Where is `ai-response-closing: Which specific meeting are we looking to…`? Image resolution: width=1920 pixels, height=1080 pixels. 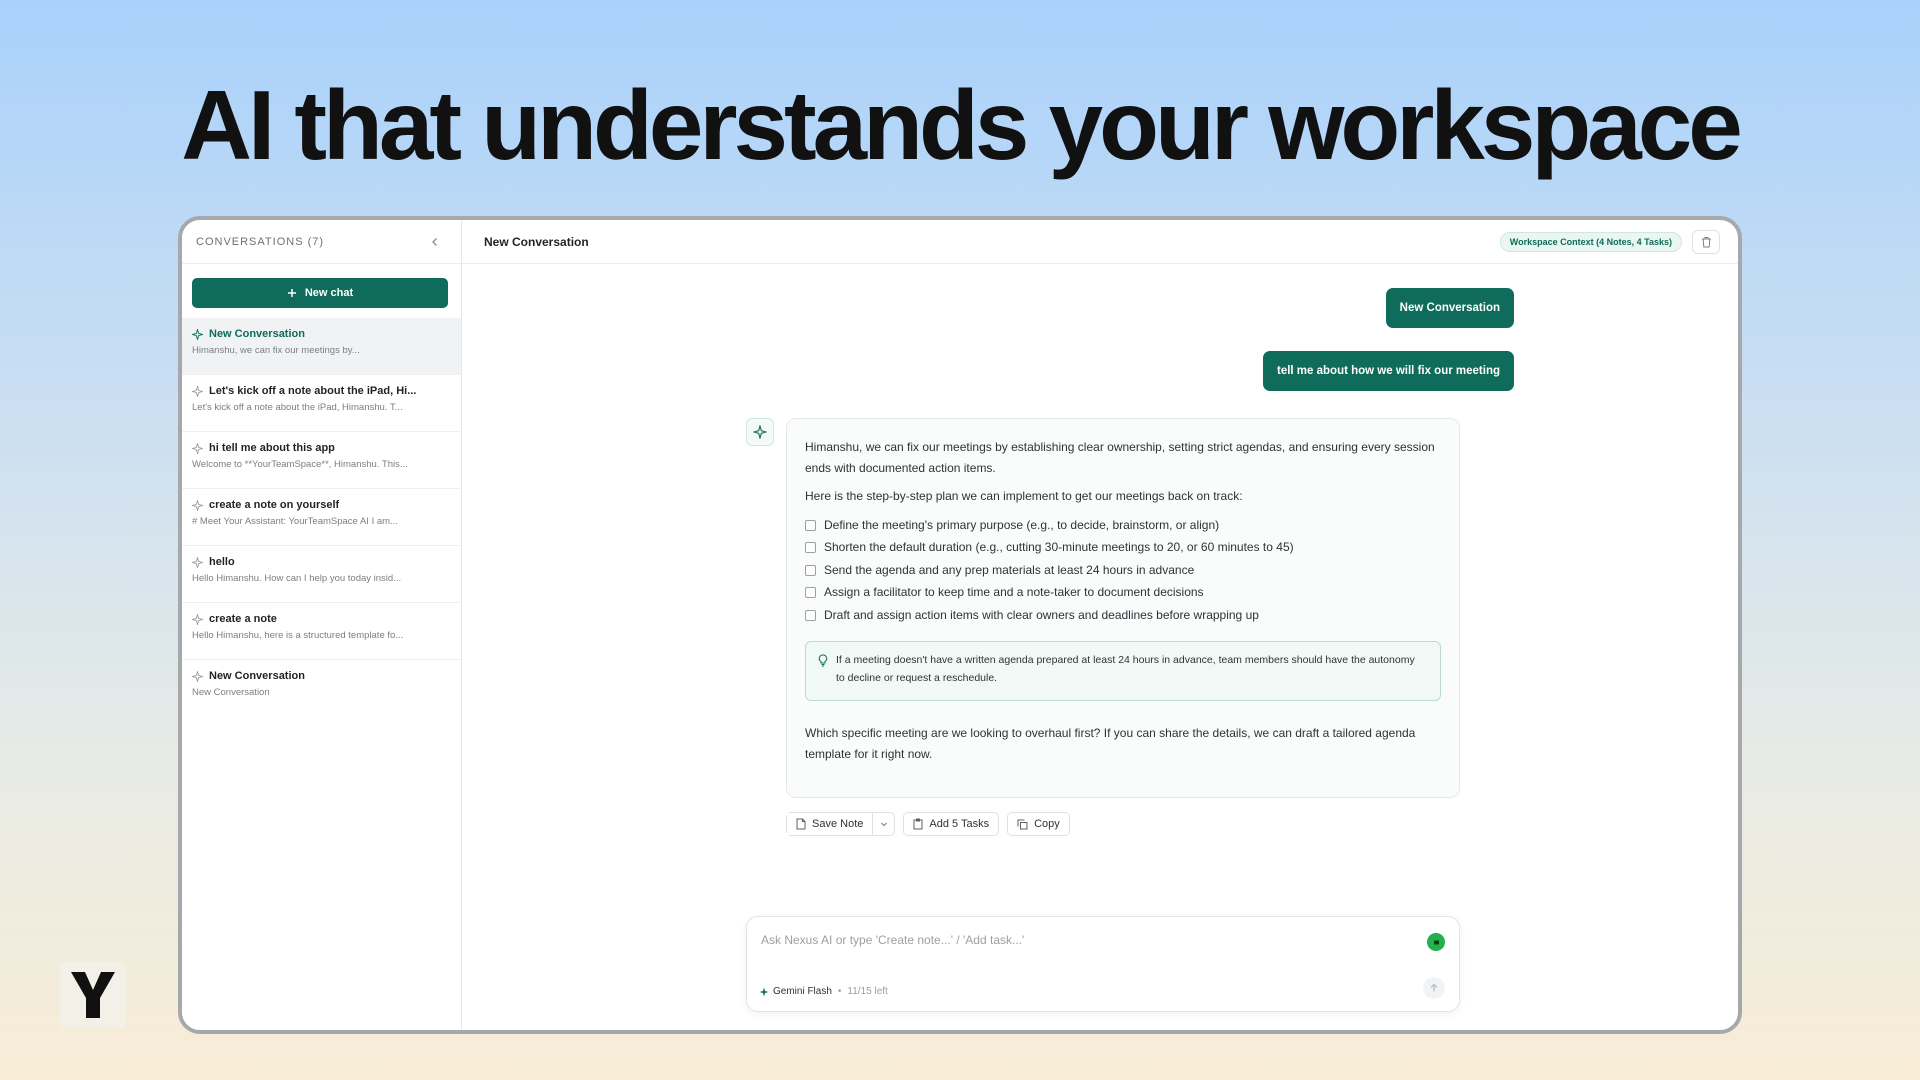 ai-response-closing: Which specific meeting are we looking to… is located at coordinates (1110, 743).